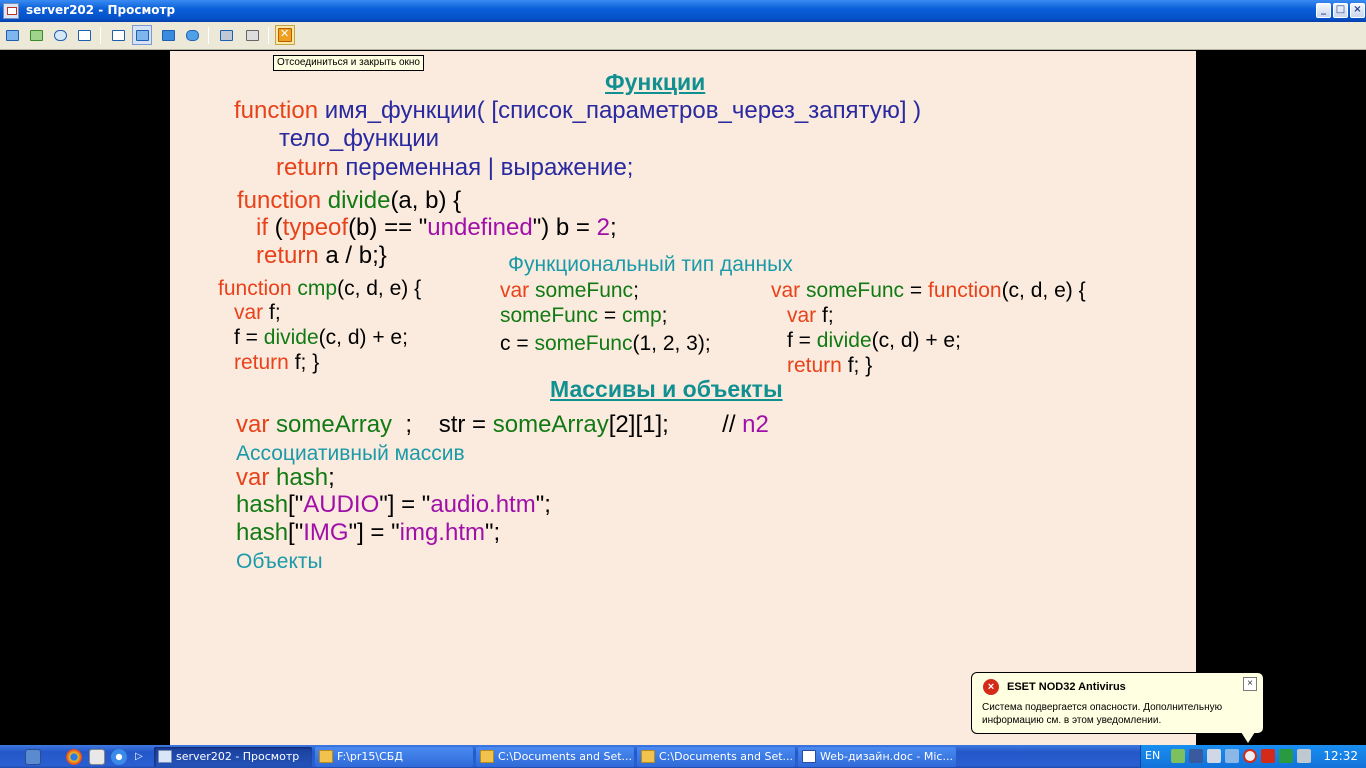  Describe the element at coordinates (683, 36) in the screenshot. I see `toolbar` at that location.